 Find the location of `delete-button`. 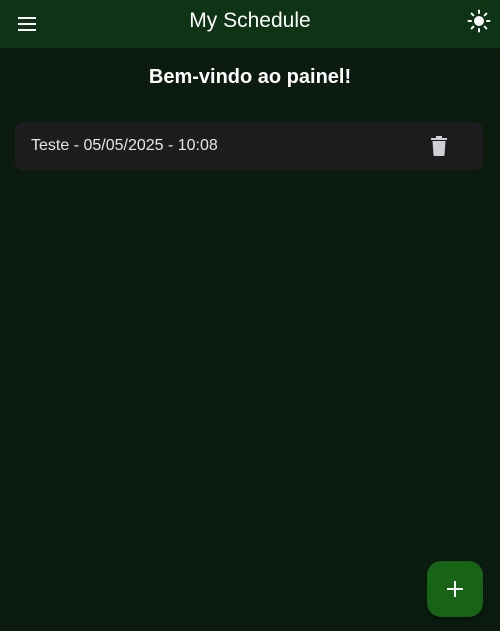

delete-button is located at coordinates (439, 146).